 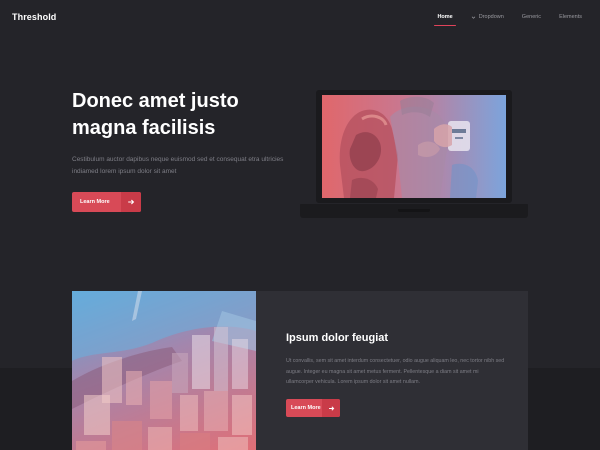 I want to click on nav-item-elements-label: Elements, so click(x=570, y=17).